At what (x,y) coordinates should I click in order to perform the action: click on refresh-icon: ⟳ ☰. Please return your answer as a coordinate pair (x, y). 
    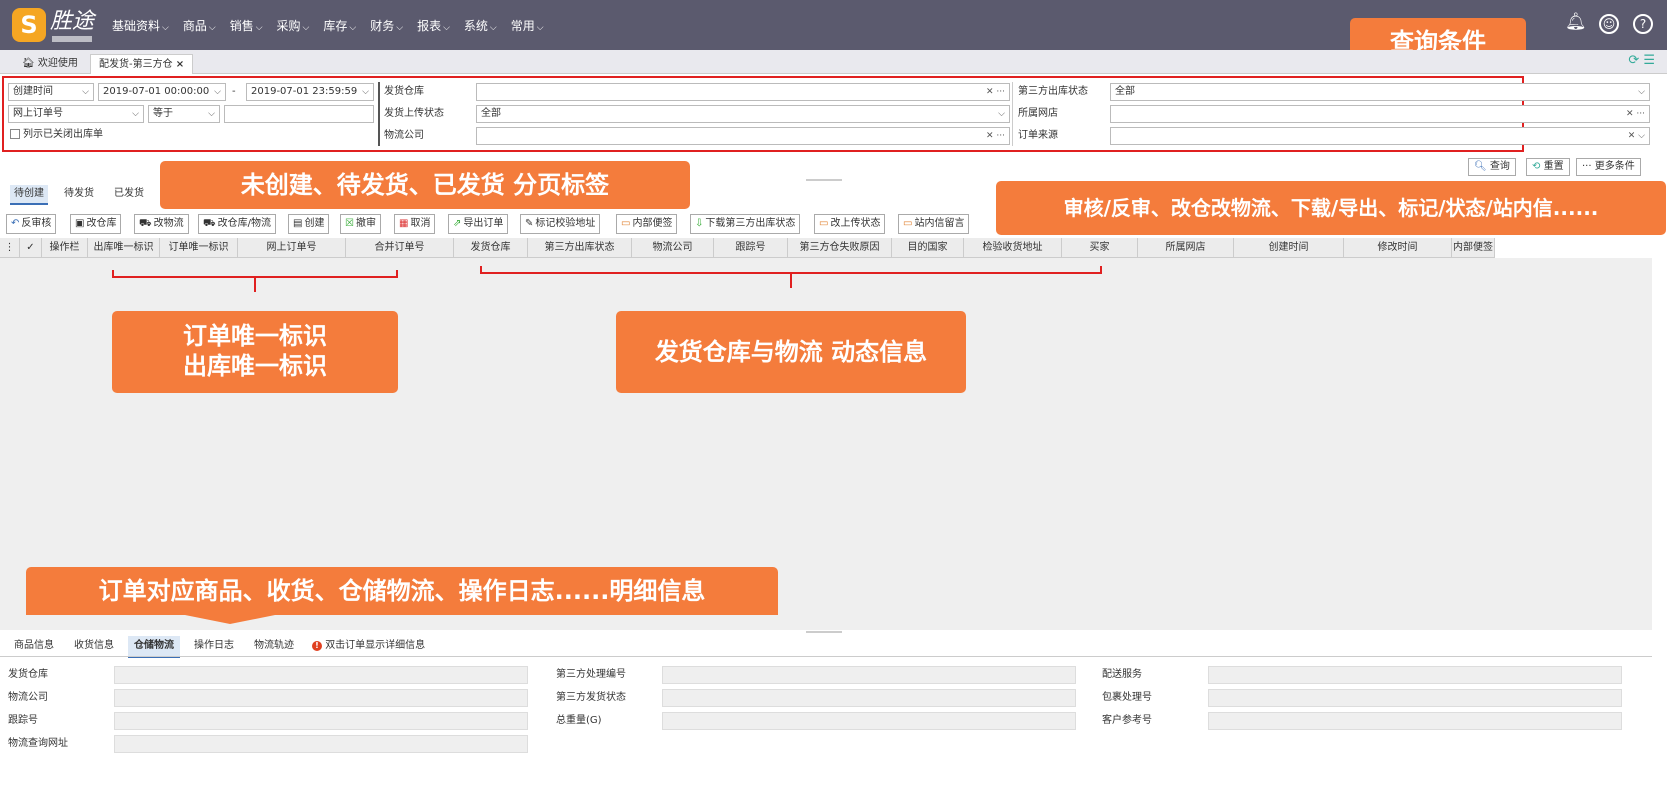
    Looking at the image, I should click on (1641, 60).